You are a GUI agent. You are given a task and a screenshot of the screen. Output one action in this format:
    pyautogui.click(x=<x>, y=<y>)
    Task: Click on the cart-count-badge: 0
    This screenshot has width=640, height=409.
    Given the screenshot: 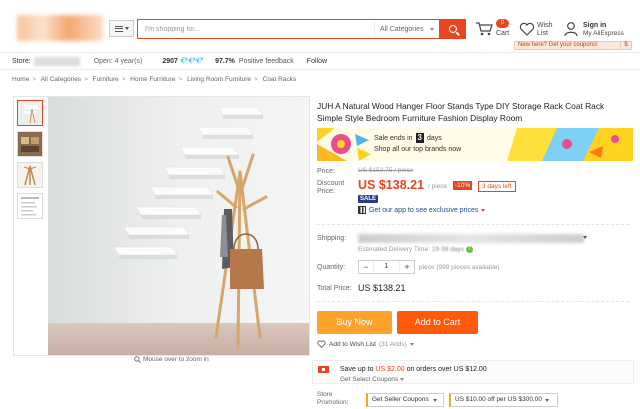 What is the action you would take?
    pyautogui.click(x=502, y=23)
    